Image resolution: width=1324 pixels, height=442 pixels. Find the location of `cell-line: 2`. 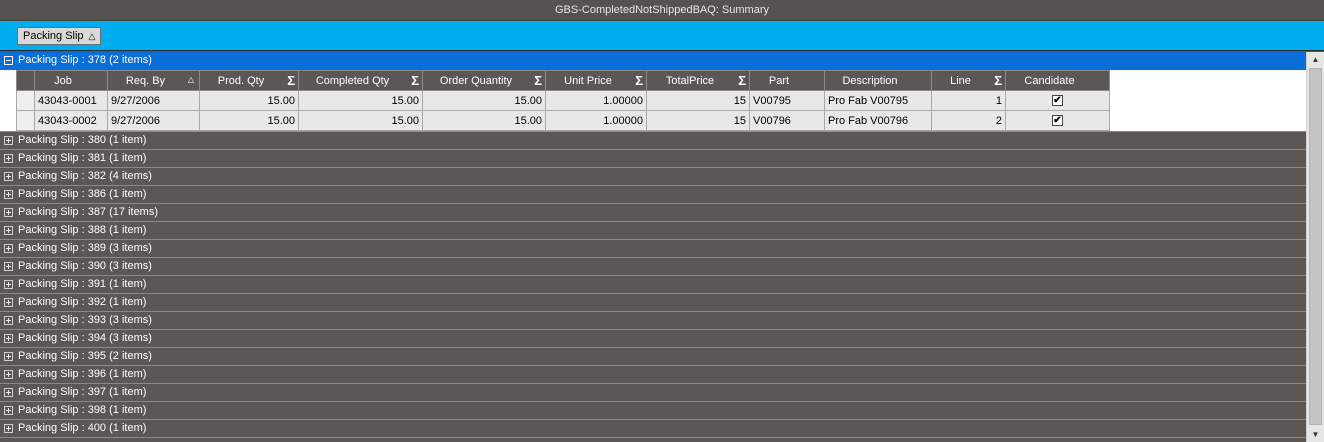

cell-line: 2 is located at coordinates (968, 120).